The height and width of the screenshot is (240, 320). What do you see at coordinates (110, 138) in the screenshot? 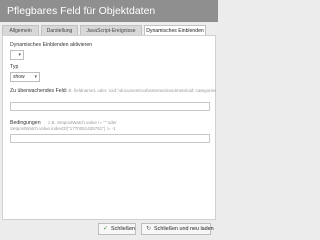
I see `conditions-input` at bounding box center [110, 138].